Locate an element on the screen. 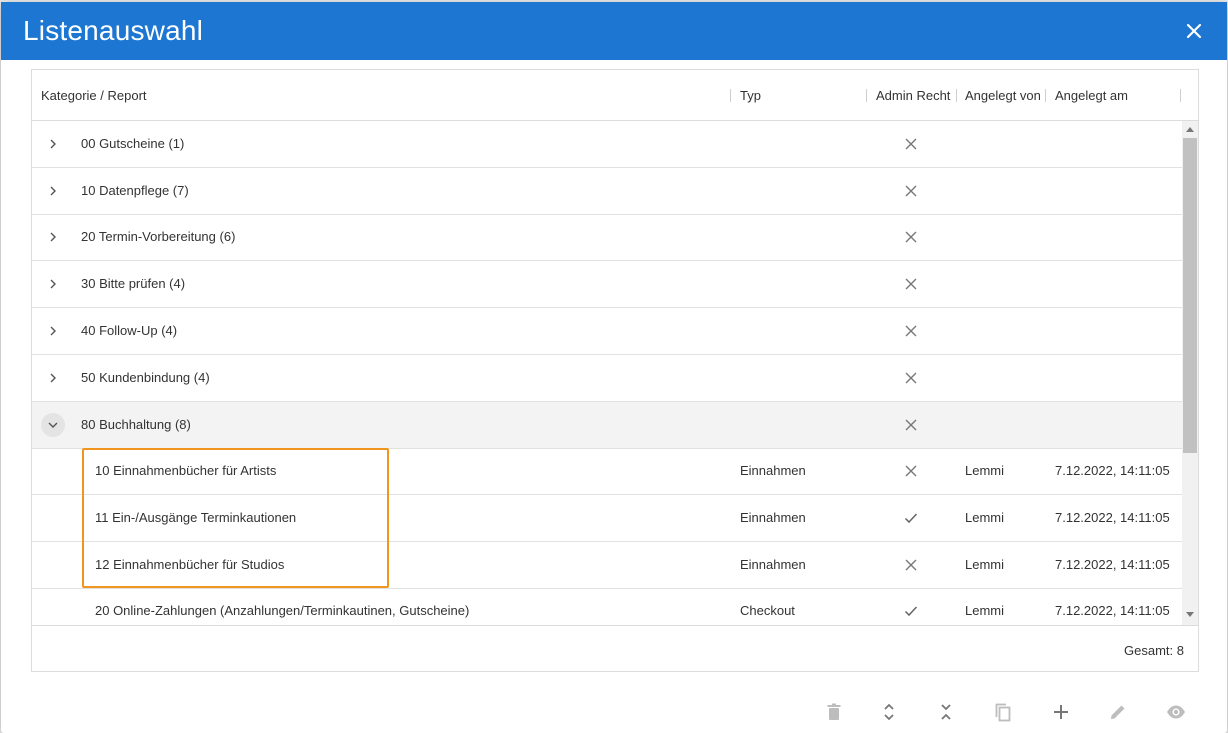 This screenshot has width=1228, height=733. category-label: 50 Kundenbindung (4) is located at coordinates (145, 377).